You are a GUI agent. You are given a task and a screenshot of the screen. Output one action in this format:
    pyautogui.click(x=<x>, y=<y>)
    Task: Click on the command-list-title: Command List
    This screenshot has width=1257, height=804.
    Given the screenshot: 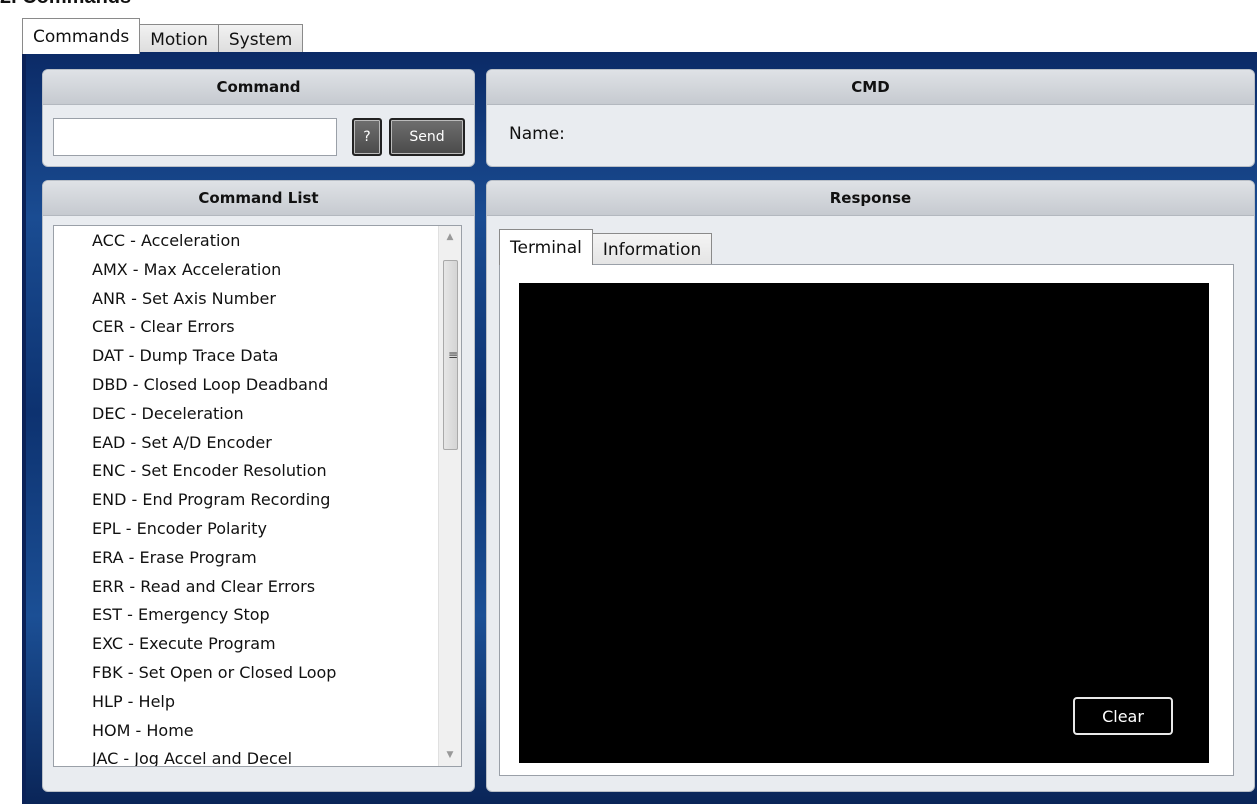 What is the action you would take?
    pyautogui.click(x=258, y=198)
    